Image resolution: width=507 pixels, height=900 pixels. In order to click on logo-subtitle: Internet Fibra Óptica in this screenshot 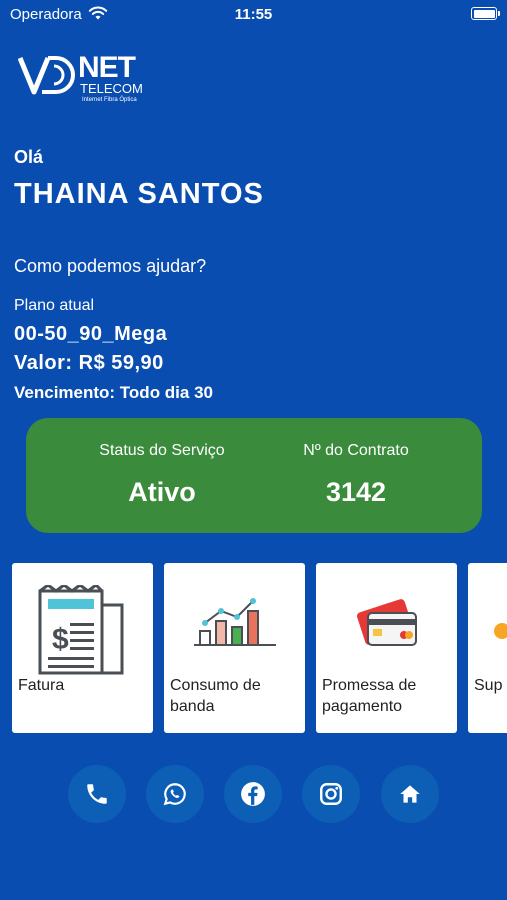, I will do `click(109, 100)`.